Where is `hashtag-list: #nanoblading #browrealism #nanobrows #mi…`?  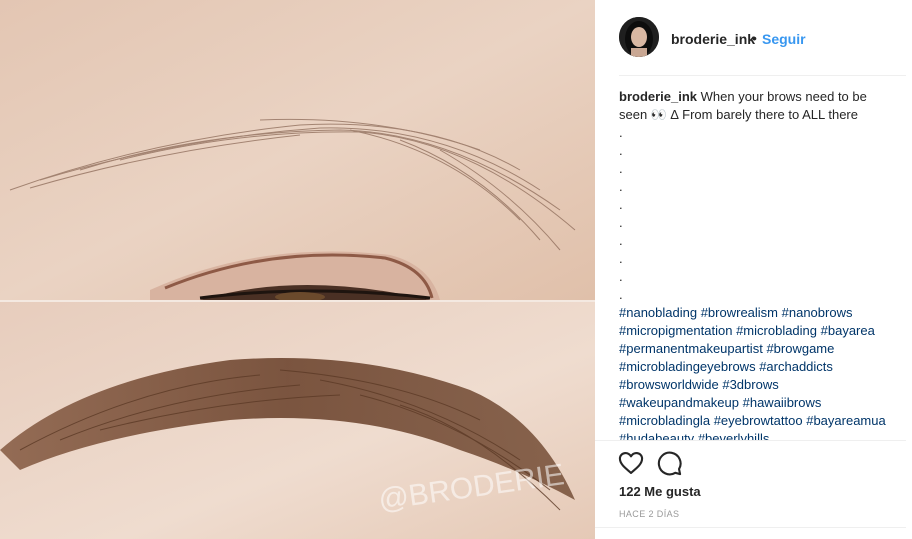 hashtag-list: #nanoblading #browrealism #nanobrows #mi… is located at coordinates (755, 372).